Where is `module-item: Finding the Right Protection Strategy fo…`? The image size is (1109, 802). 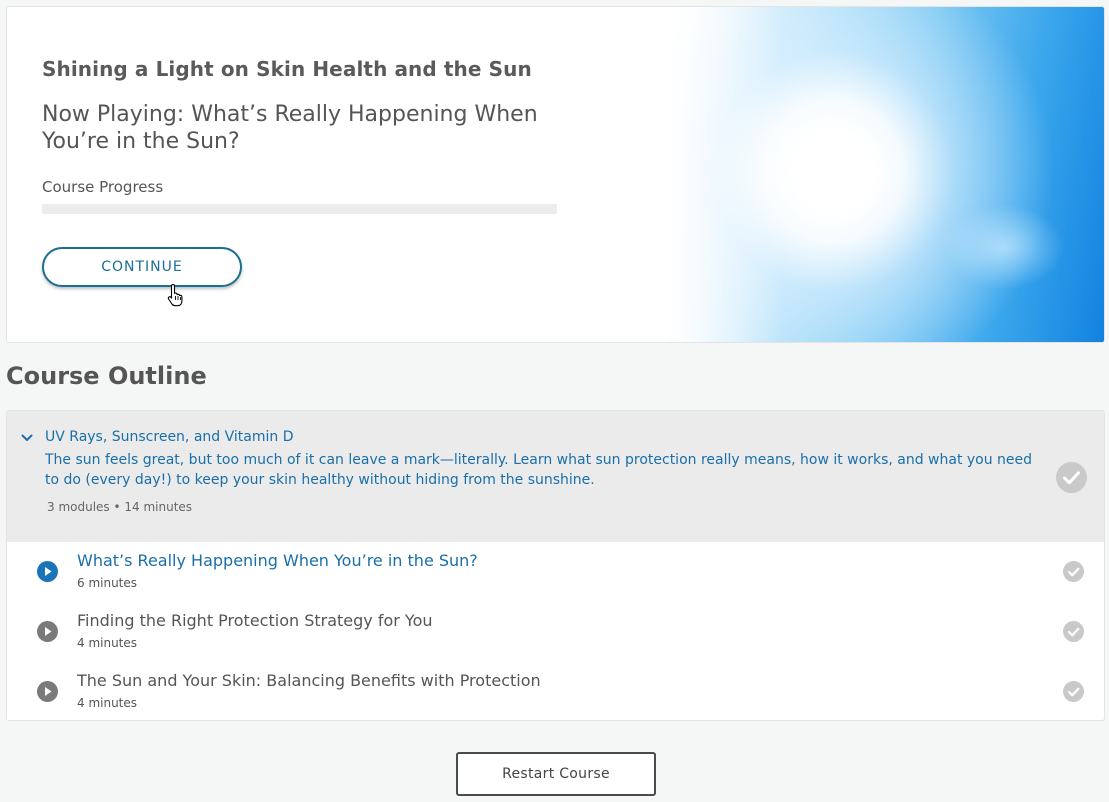
module-item: Finding the Right Protection Strategy fo… is located at coordinates (555, 632).